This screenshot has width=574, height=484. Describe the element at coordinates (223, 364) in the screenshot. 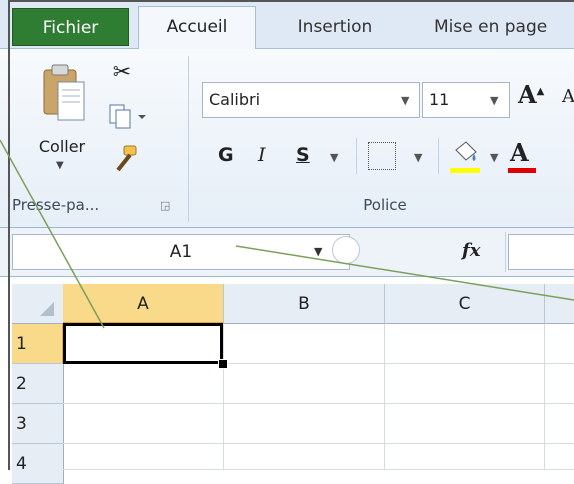

I see `fill-handle` at that location.